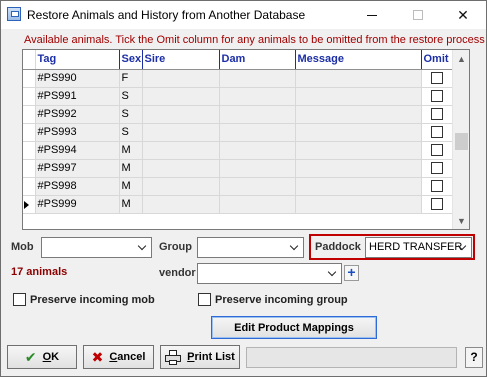 The width and height of the screenshot is (487, 377). I want to click on column-header-sex: Sex, so click(131, 60).